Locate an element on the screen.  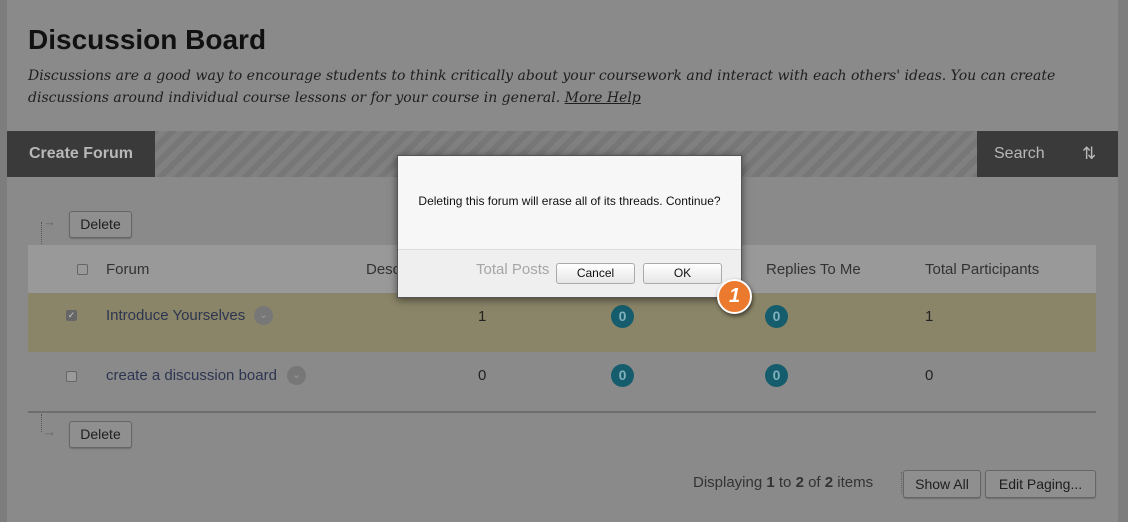
col-replies-to-me: Replies To Me is located at coordinates (813, 269).